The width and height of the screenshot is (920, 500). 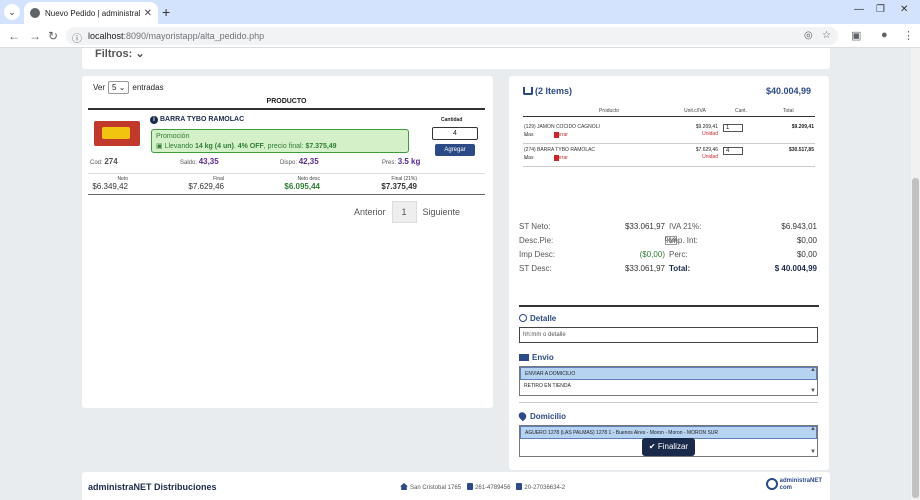 What do you see at coordinates (668, 373) in the screenshot?
I see `envio-option: ENVIAR A DOMICILIO` at bounding box center [668, 373].